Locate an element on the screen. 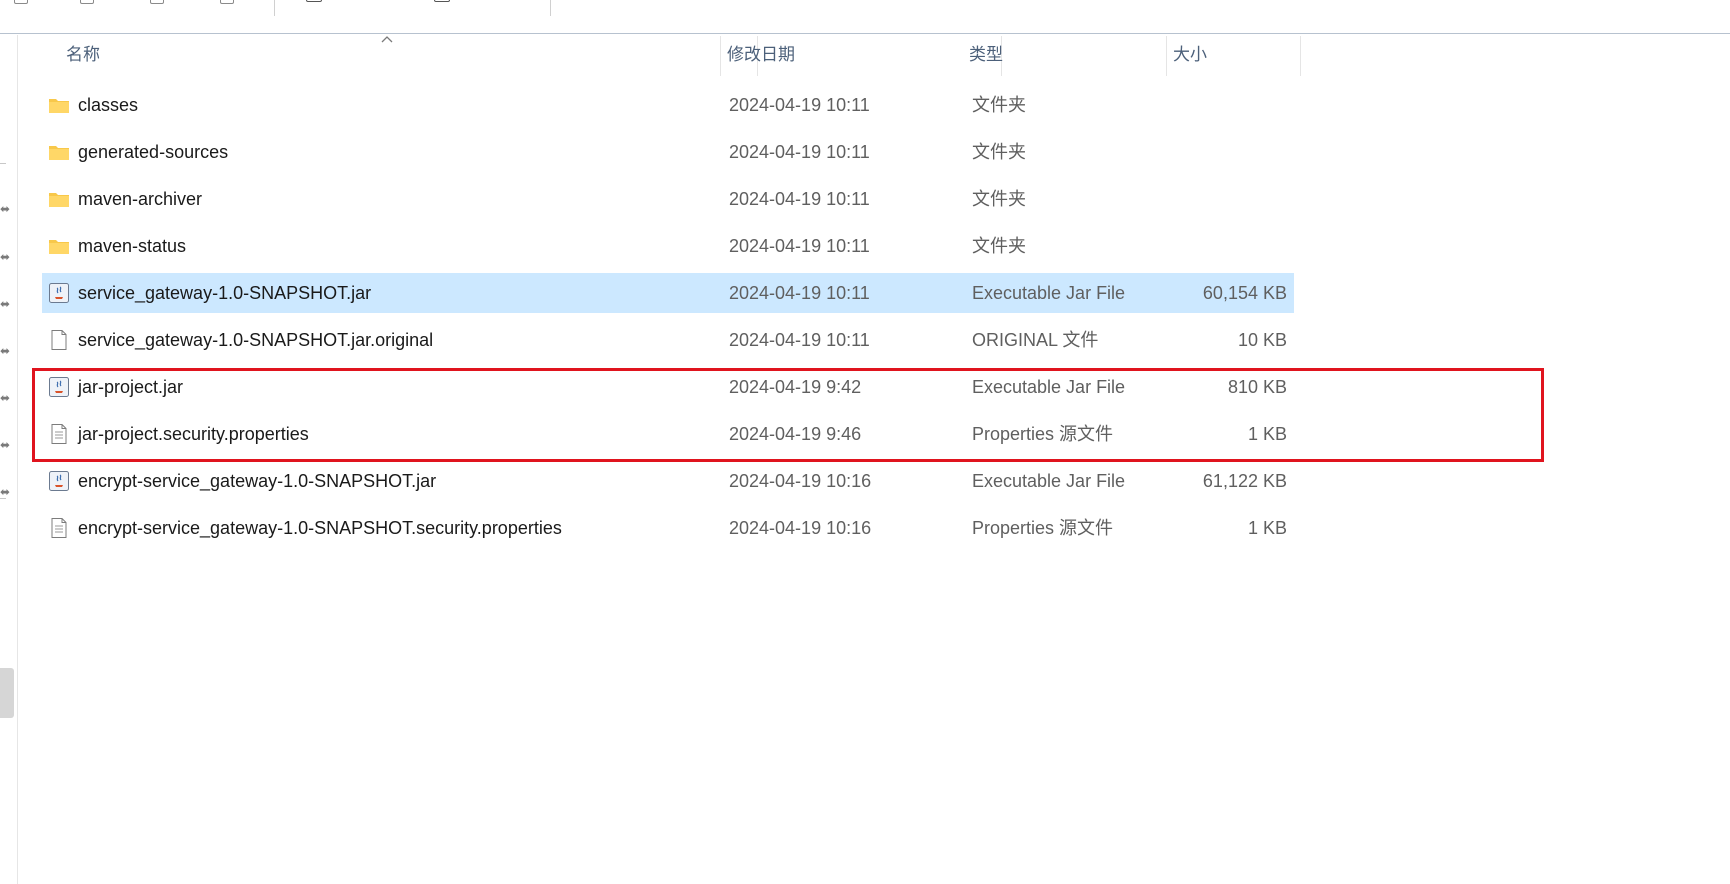 The height and width of the screenshot is (884, 1730). nav-scrollbar-thumb is located at coordinates (7, 693).